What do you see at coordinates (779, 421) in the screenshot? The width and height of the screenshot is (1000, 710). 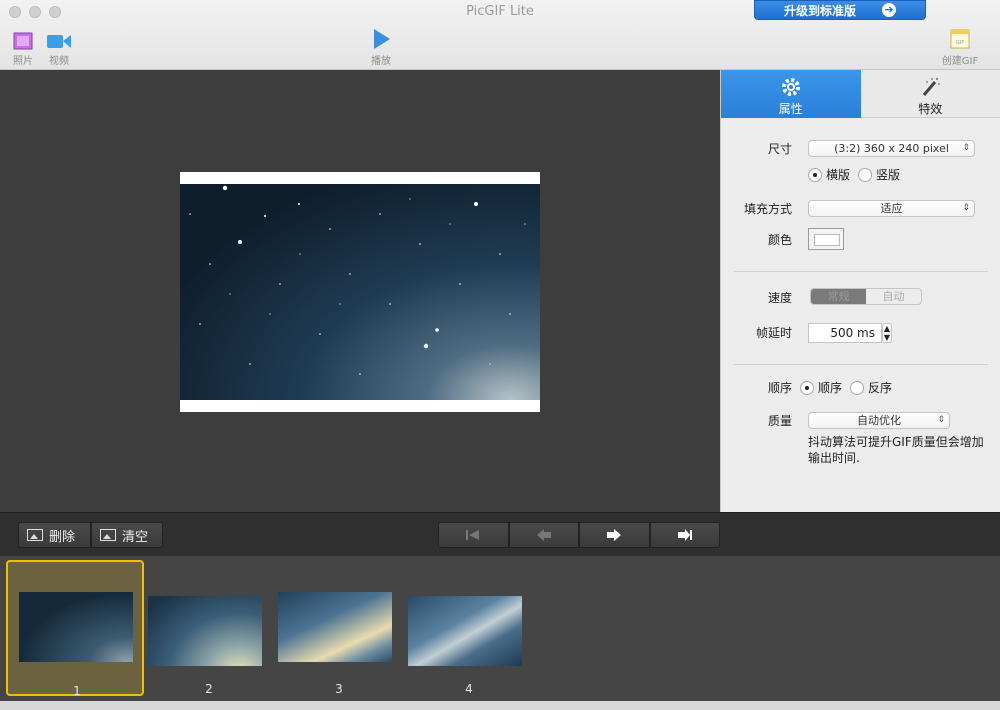 I see `quality-label: 质量` at bounding box center [779, 421].